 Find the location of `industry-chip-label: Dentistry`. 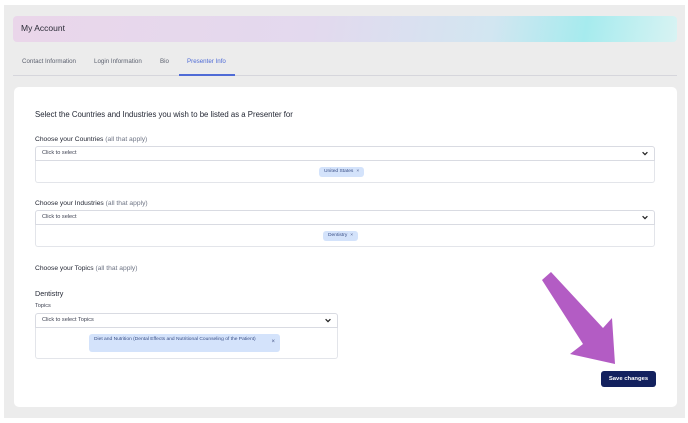

industry-chip-label: Dentistry is located at coordinates (338, 235).